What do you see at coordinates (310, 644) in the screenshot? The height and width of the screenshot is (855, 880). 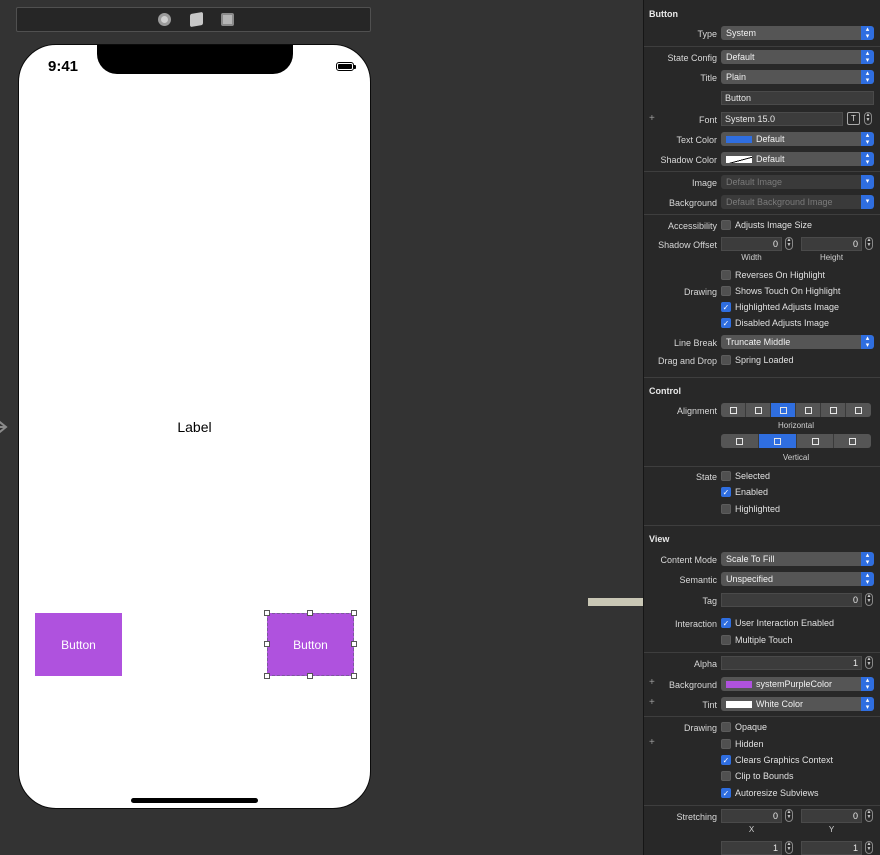 I see `selected-right-button: Button` at bounding box center [310, 644].